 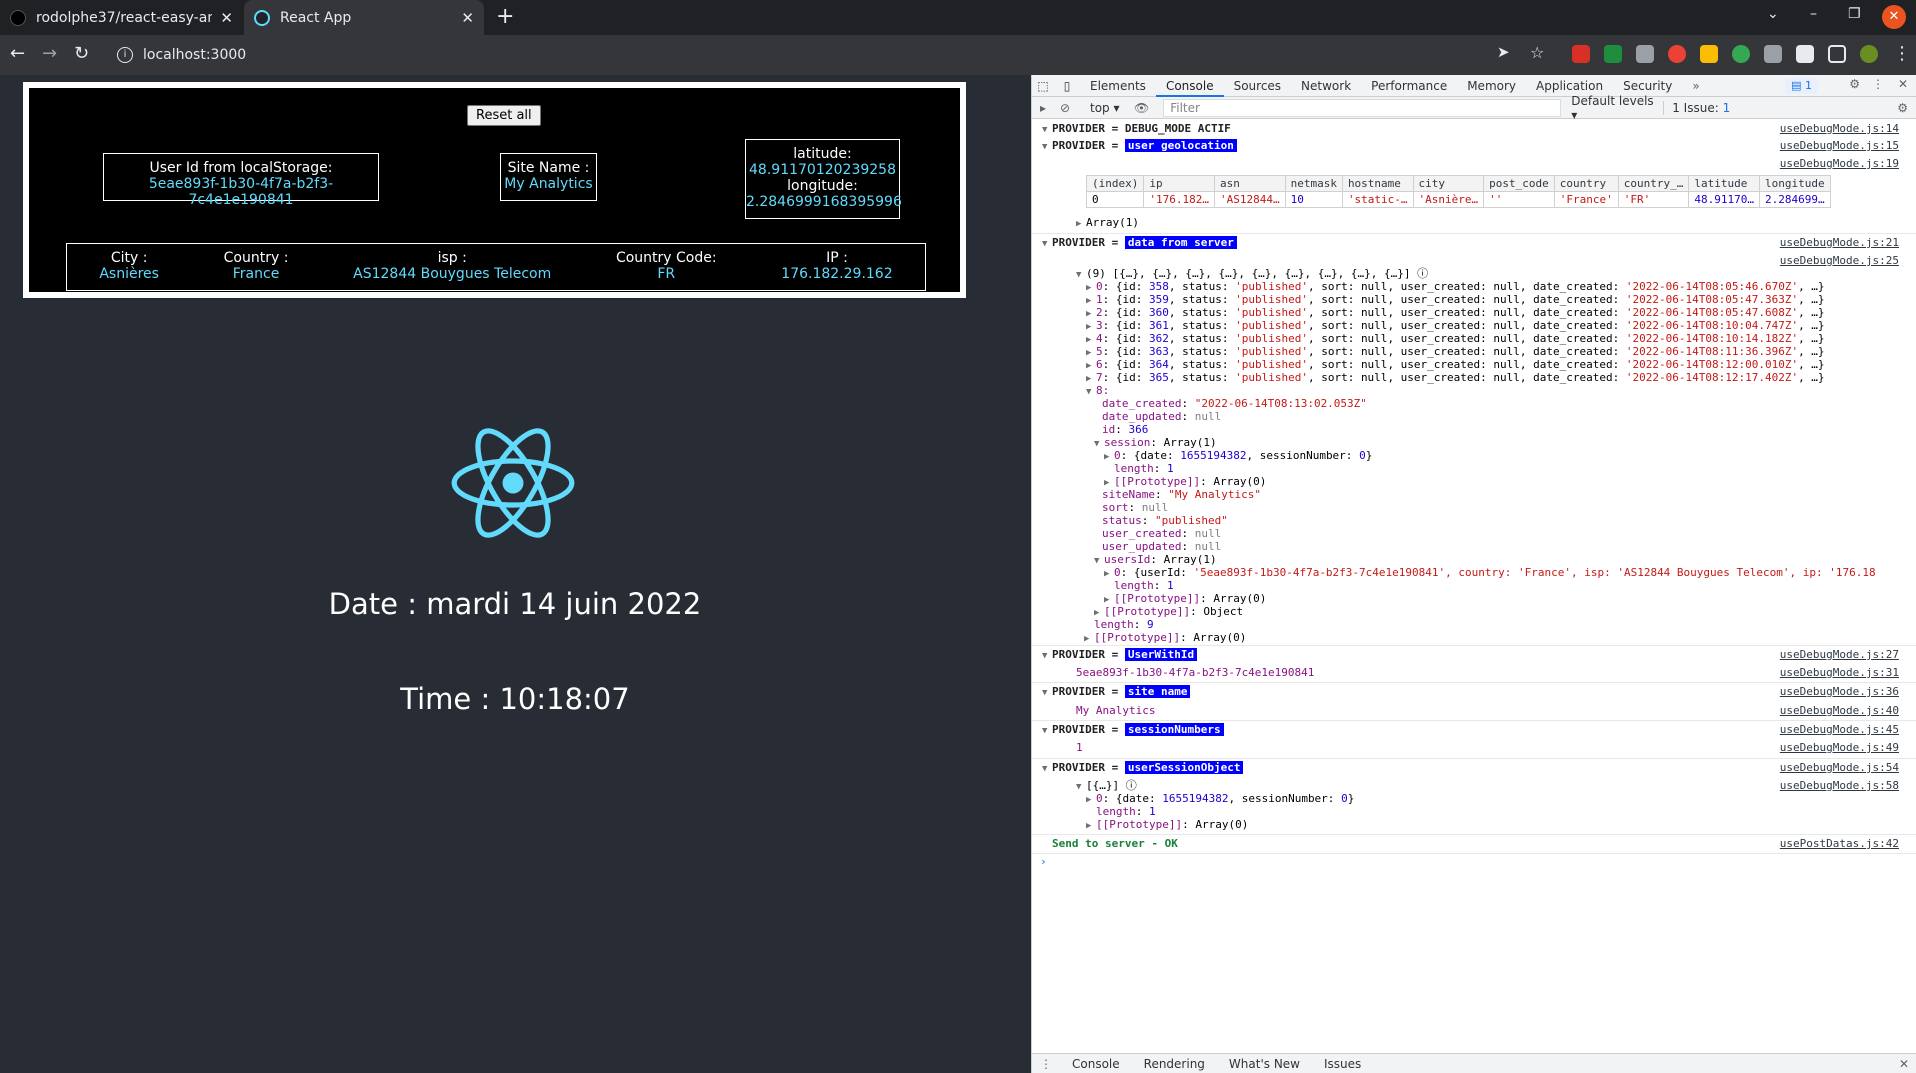 I want to click on log-levels-dropdown: Default levels ▾, so click(x=1614, y=108).